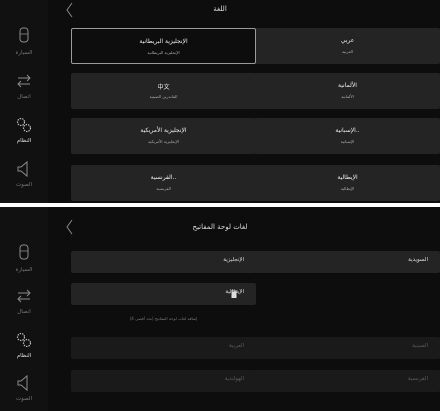 Image resolution: width=440 pixels, height=411 pixels. Describe the element at coordinates (234, 294) in the screenshot. I see `trash-icon` at that location.